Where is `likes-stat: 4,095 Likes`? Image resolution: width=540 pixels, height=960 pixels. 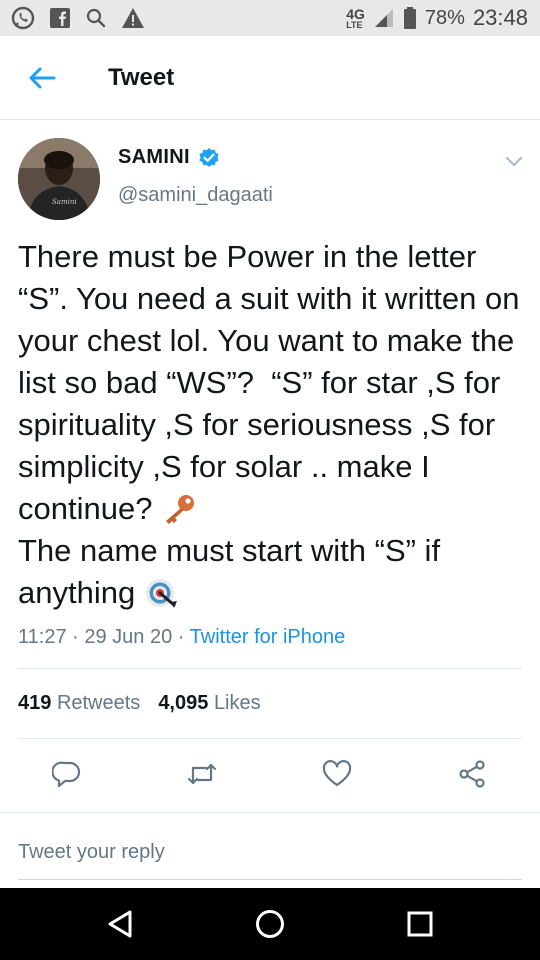 likes-stat: 4,095 Likes is located at coordinates (209, 703).